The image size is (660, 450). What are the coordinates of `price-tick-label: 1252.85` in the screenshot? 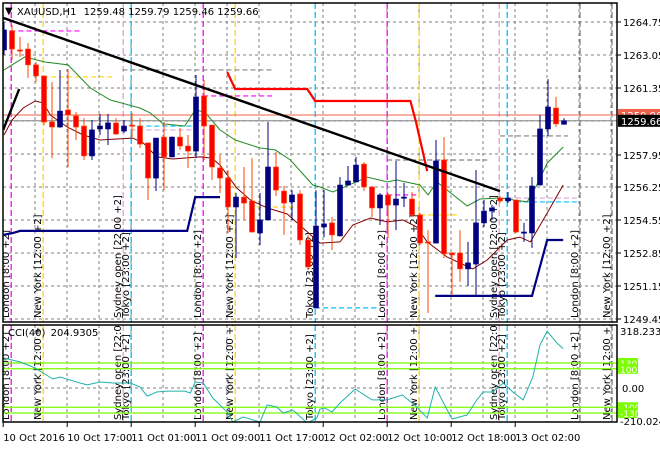 It's located at (641, 254).